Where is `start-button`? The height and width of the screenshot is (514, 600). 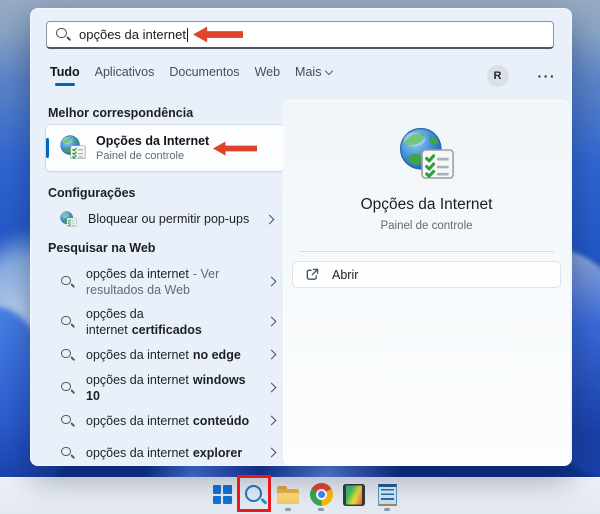 start-button is located at coordinates (222, 496).